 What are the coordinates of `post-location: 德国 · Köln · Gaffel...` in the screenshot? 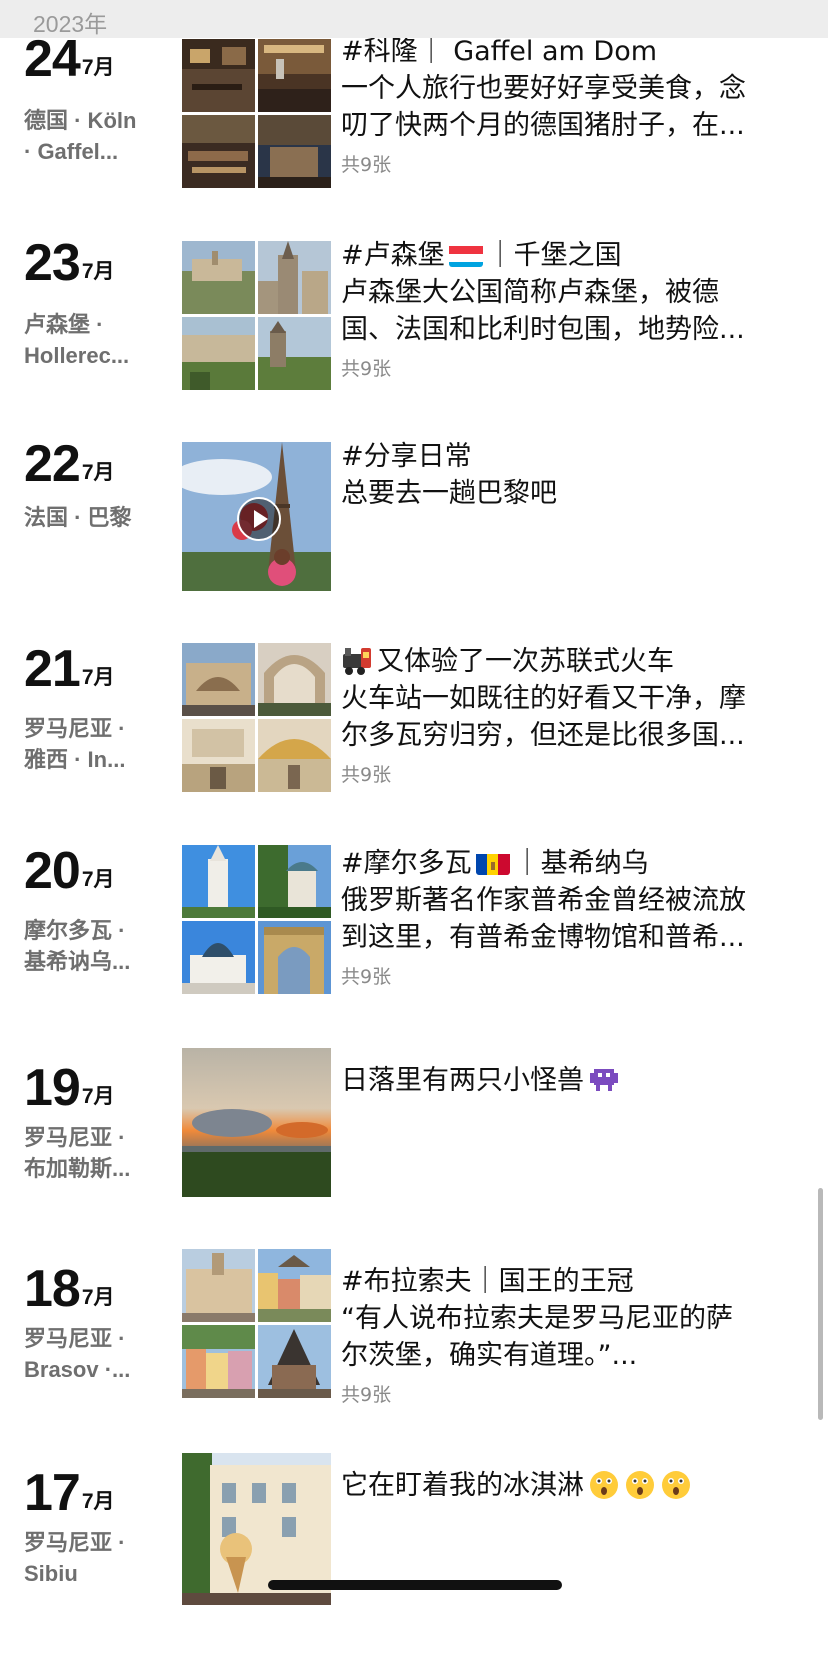 It's located at (94, 136).